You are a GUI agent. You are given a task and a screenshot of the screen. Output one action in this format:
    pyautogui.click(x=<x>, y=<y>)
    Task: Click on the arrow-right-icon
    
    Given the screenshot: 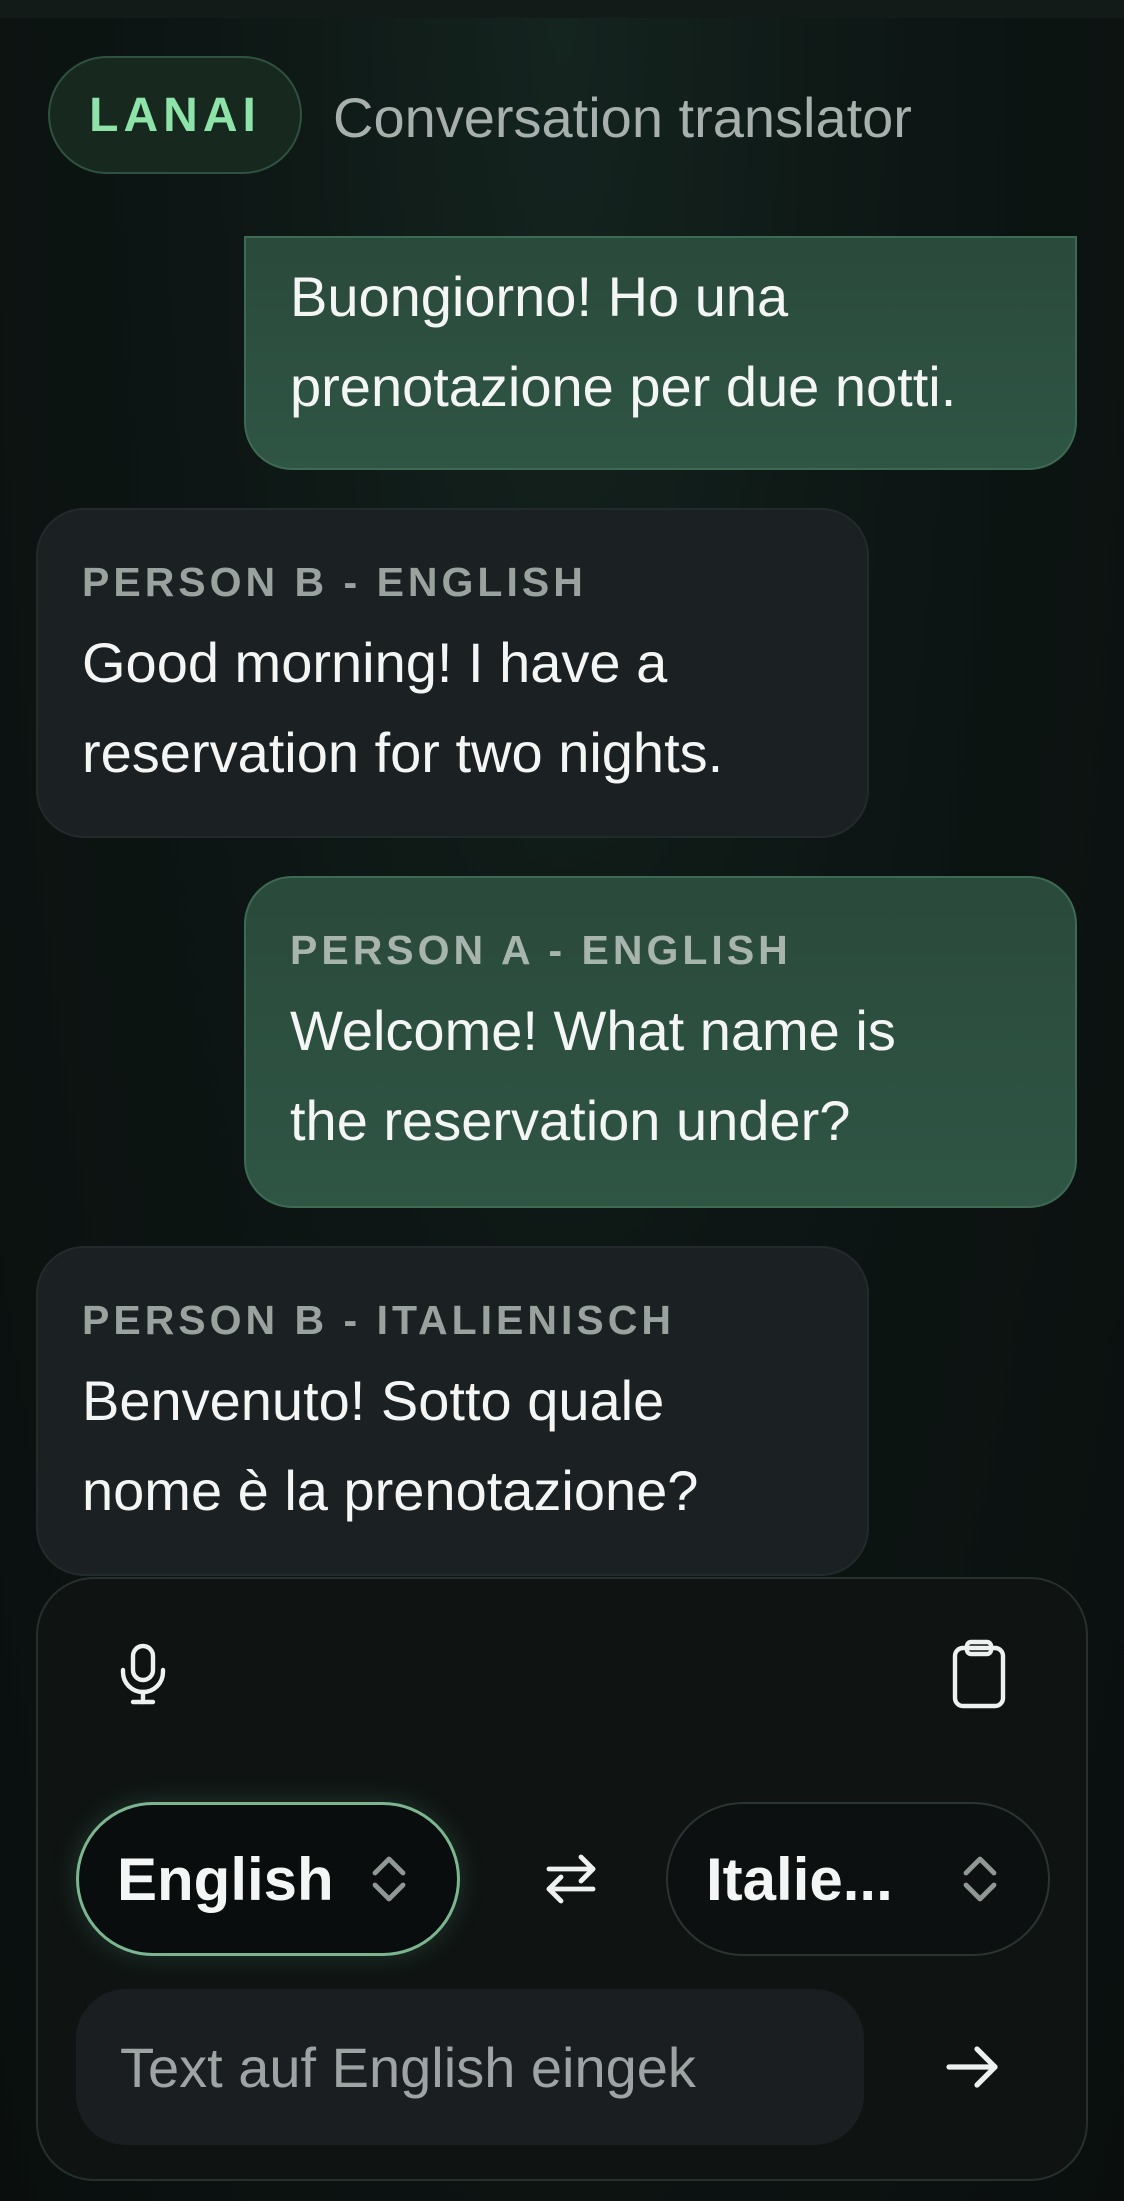 What is the action you would take?
    pyautogui.click(x=972, y=2067)
    